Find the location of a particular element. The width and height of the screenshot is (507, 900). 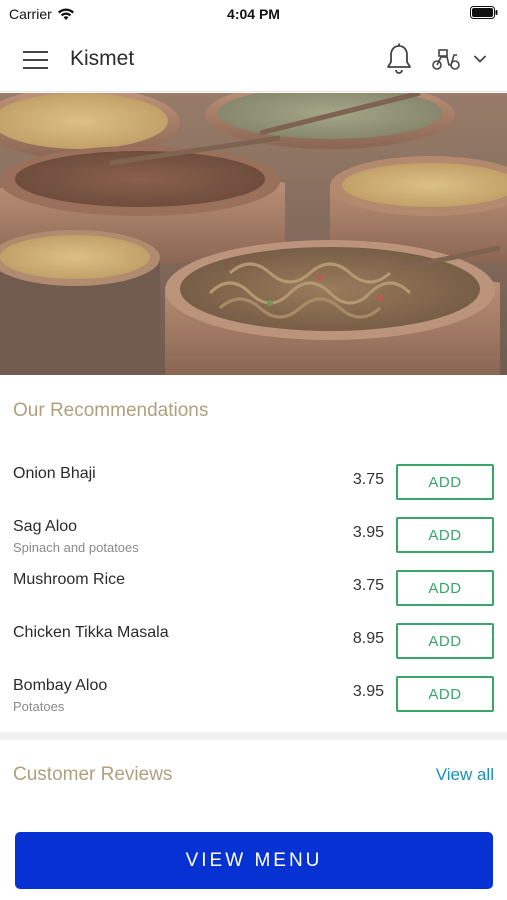

list-item: Chicken Tikka Masala 8.95 ADD is located at coordinates (253, 640).